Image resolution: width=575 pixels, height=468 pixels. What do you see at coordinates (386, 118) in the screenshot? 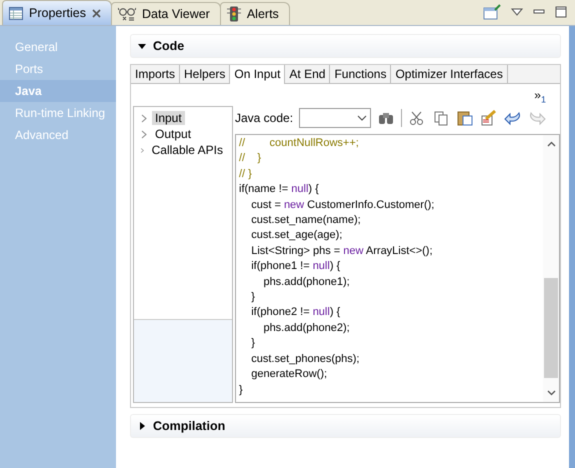
I see `binoculars-icon` at bounding box center [386, 118].